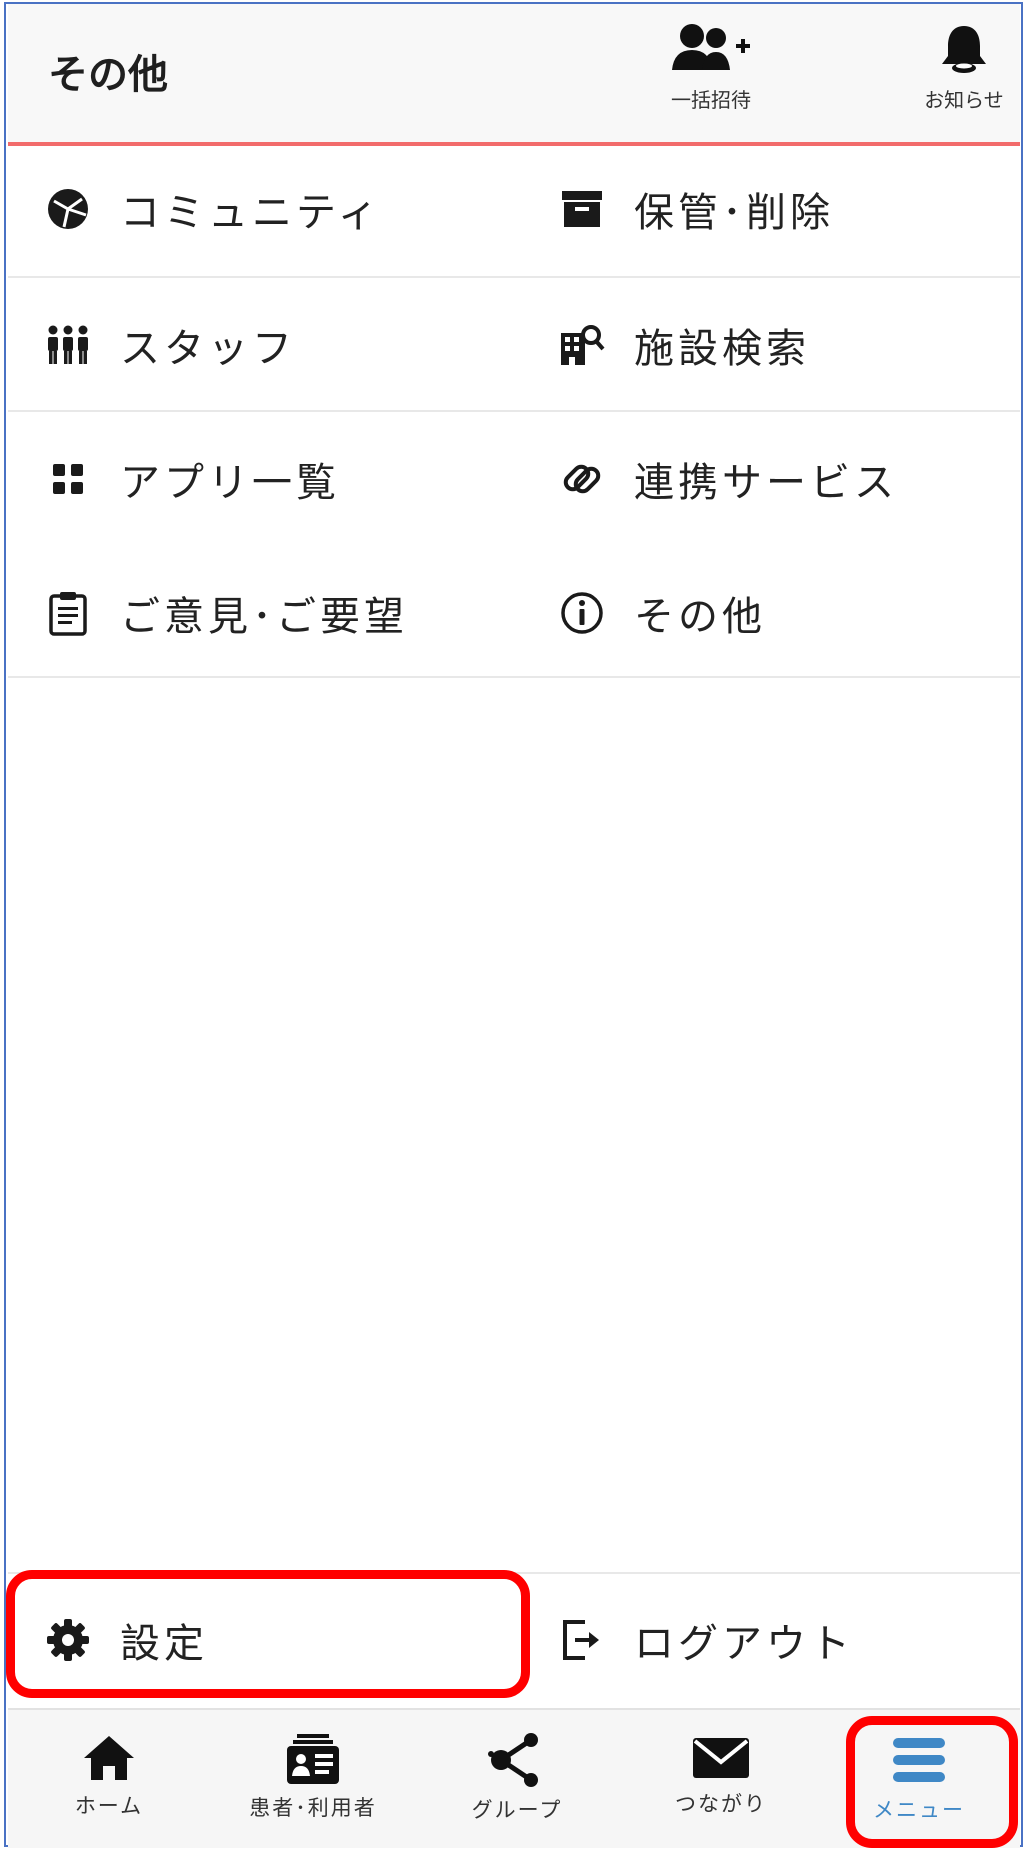 Image resolution: width=1028 pixels, height=1852 pixels. Describe the element at coordinates (582, 345) in the screenshot. I see `building-search-icon` at that location.